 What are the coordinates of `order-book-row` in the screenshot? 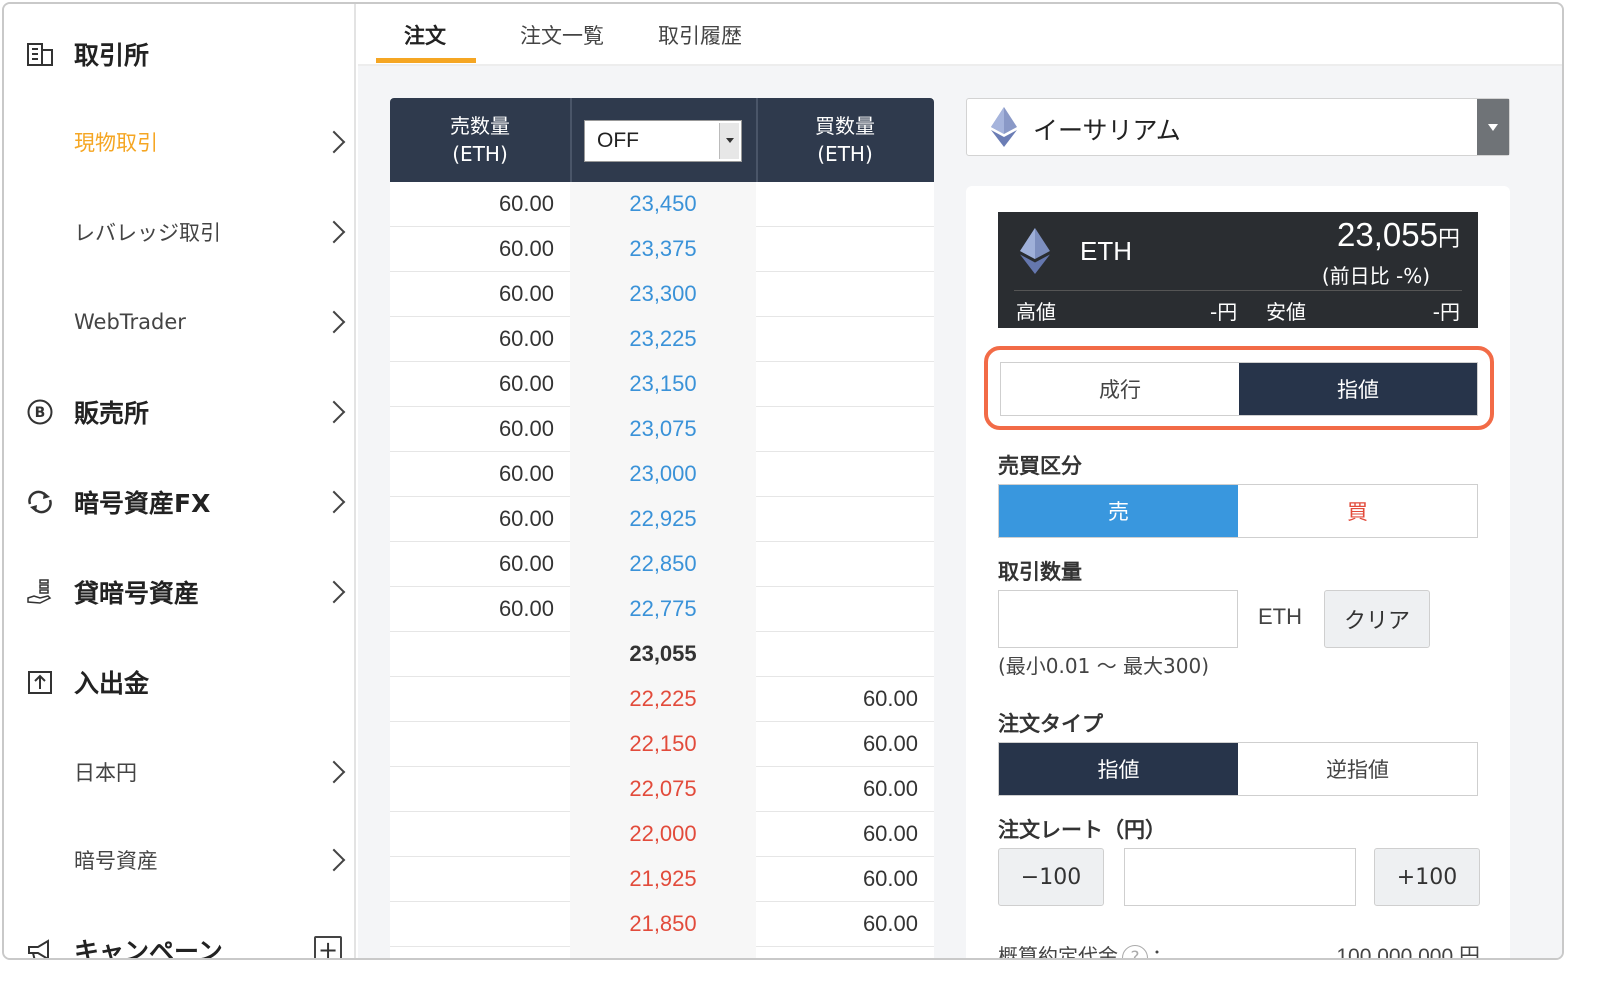 It's located at (662, 952).